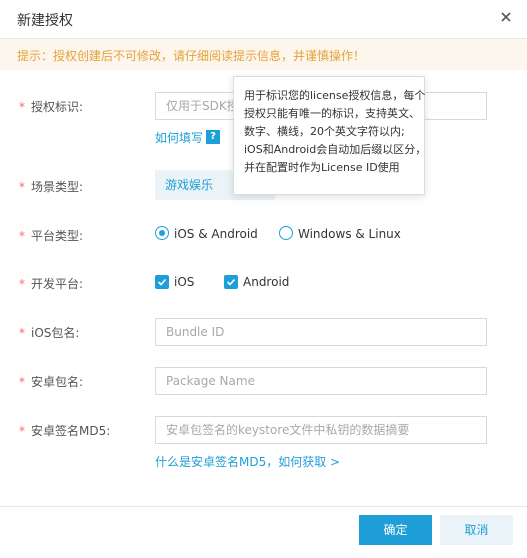  What do you see at coordinates (332, 113) in the screenshot?
I see `tooltip-line: 授权只能有唯一的标识，支持英文、` at bounding box center [332, 113].